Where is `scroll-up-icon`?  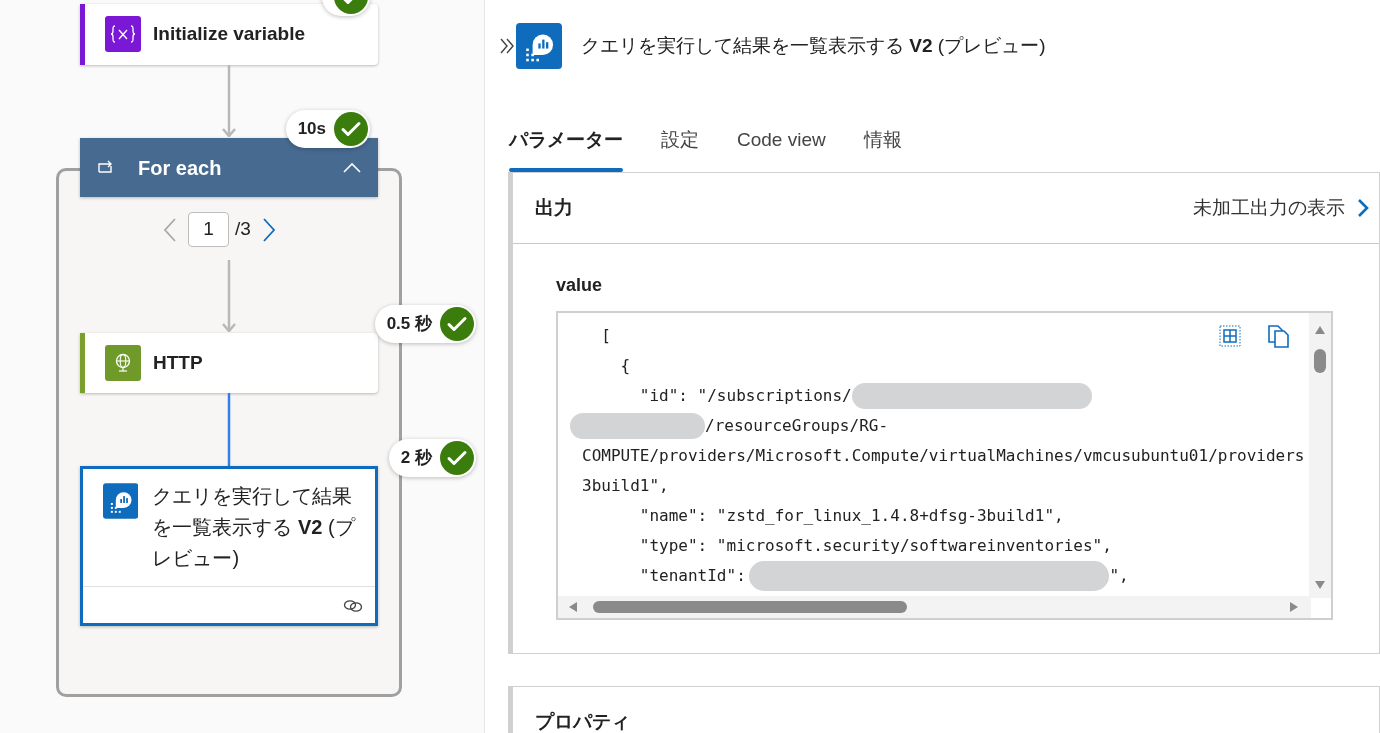
scroll-up-icon is located at coordinates (1320, 330).